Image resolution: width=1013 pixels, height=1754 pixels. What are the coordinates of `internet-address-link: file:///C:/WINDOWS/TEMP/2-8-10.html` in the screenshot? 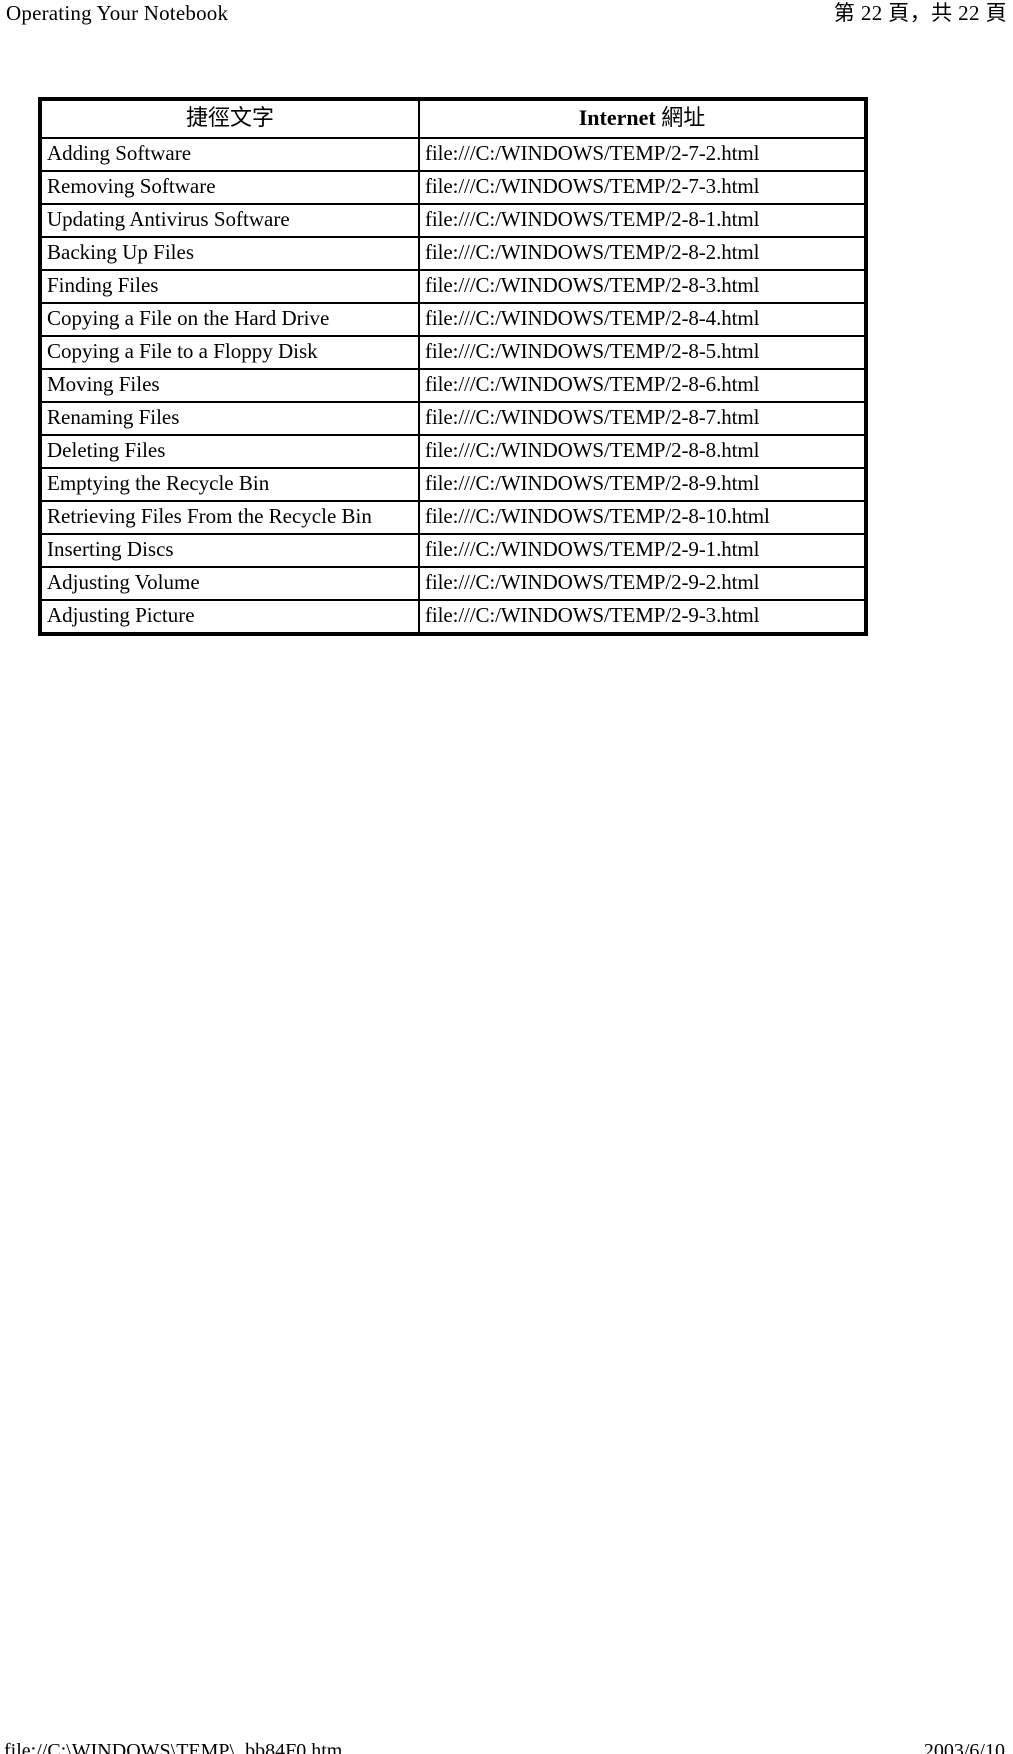 It's located at (642, 517).